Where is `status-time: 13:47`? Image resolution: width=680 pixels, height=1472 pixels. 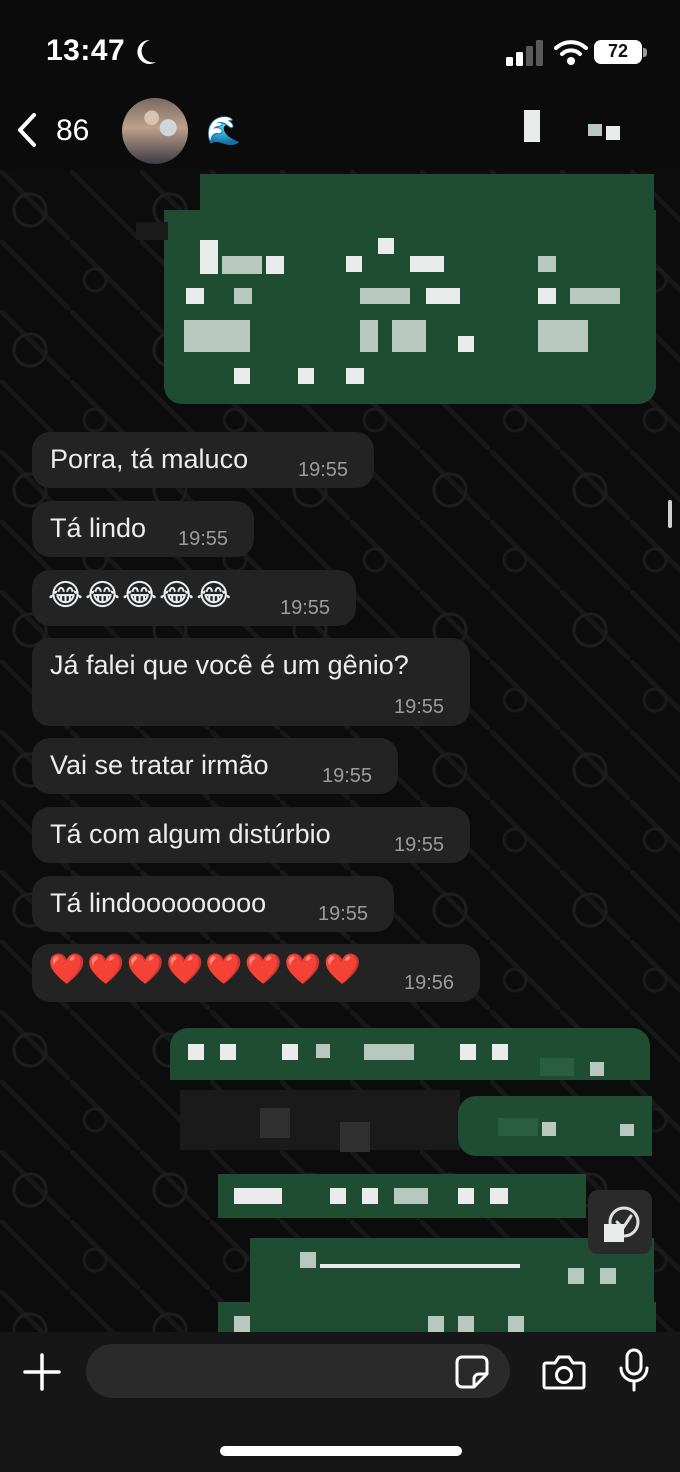
status-time: 13:47 is located at coordinates (86, 50).